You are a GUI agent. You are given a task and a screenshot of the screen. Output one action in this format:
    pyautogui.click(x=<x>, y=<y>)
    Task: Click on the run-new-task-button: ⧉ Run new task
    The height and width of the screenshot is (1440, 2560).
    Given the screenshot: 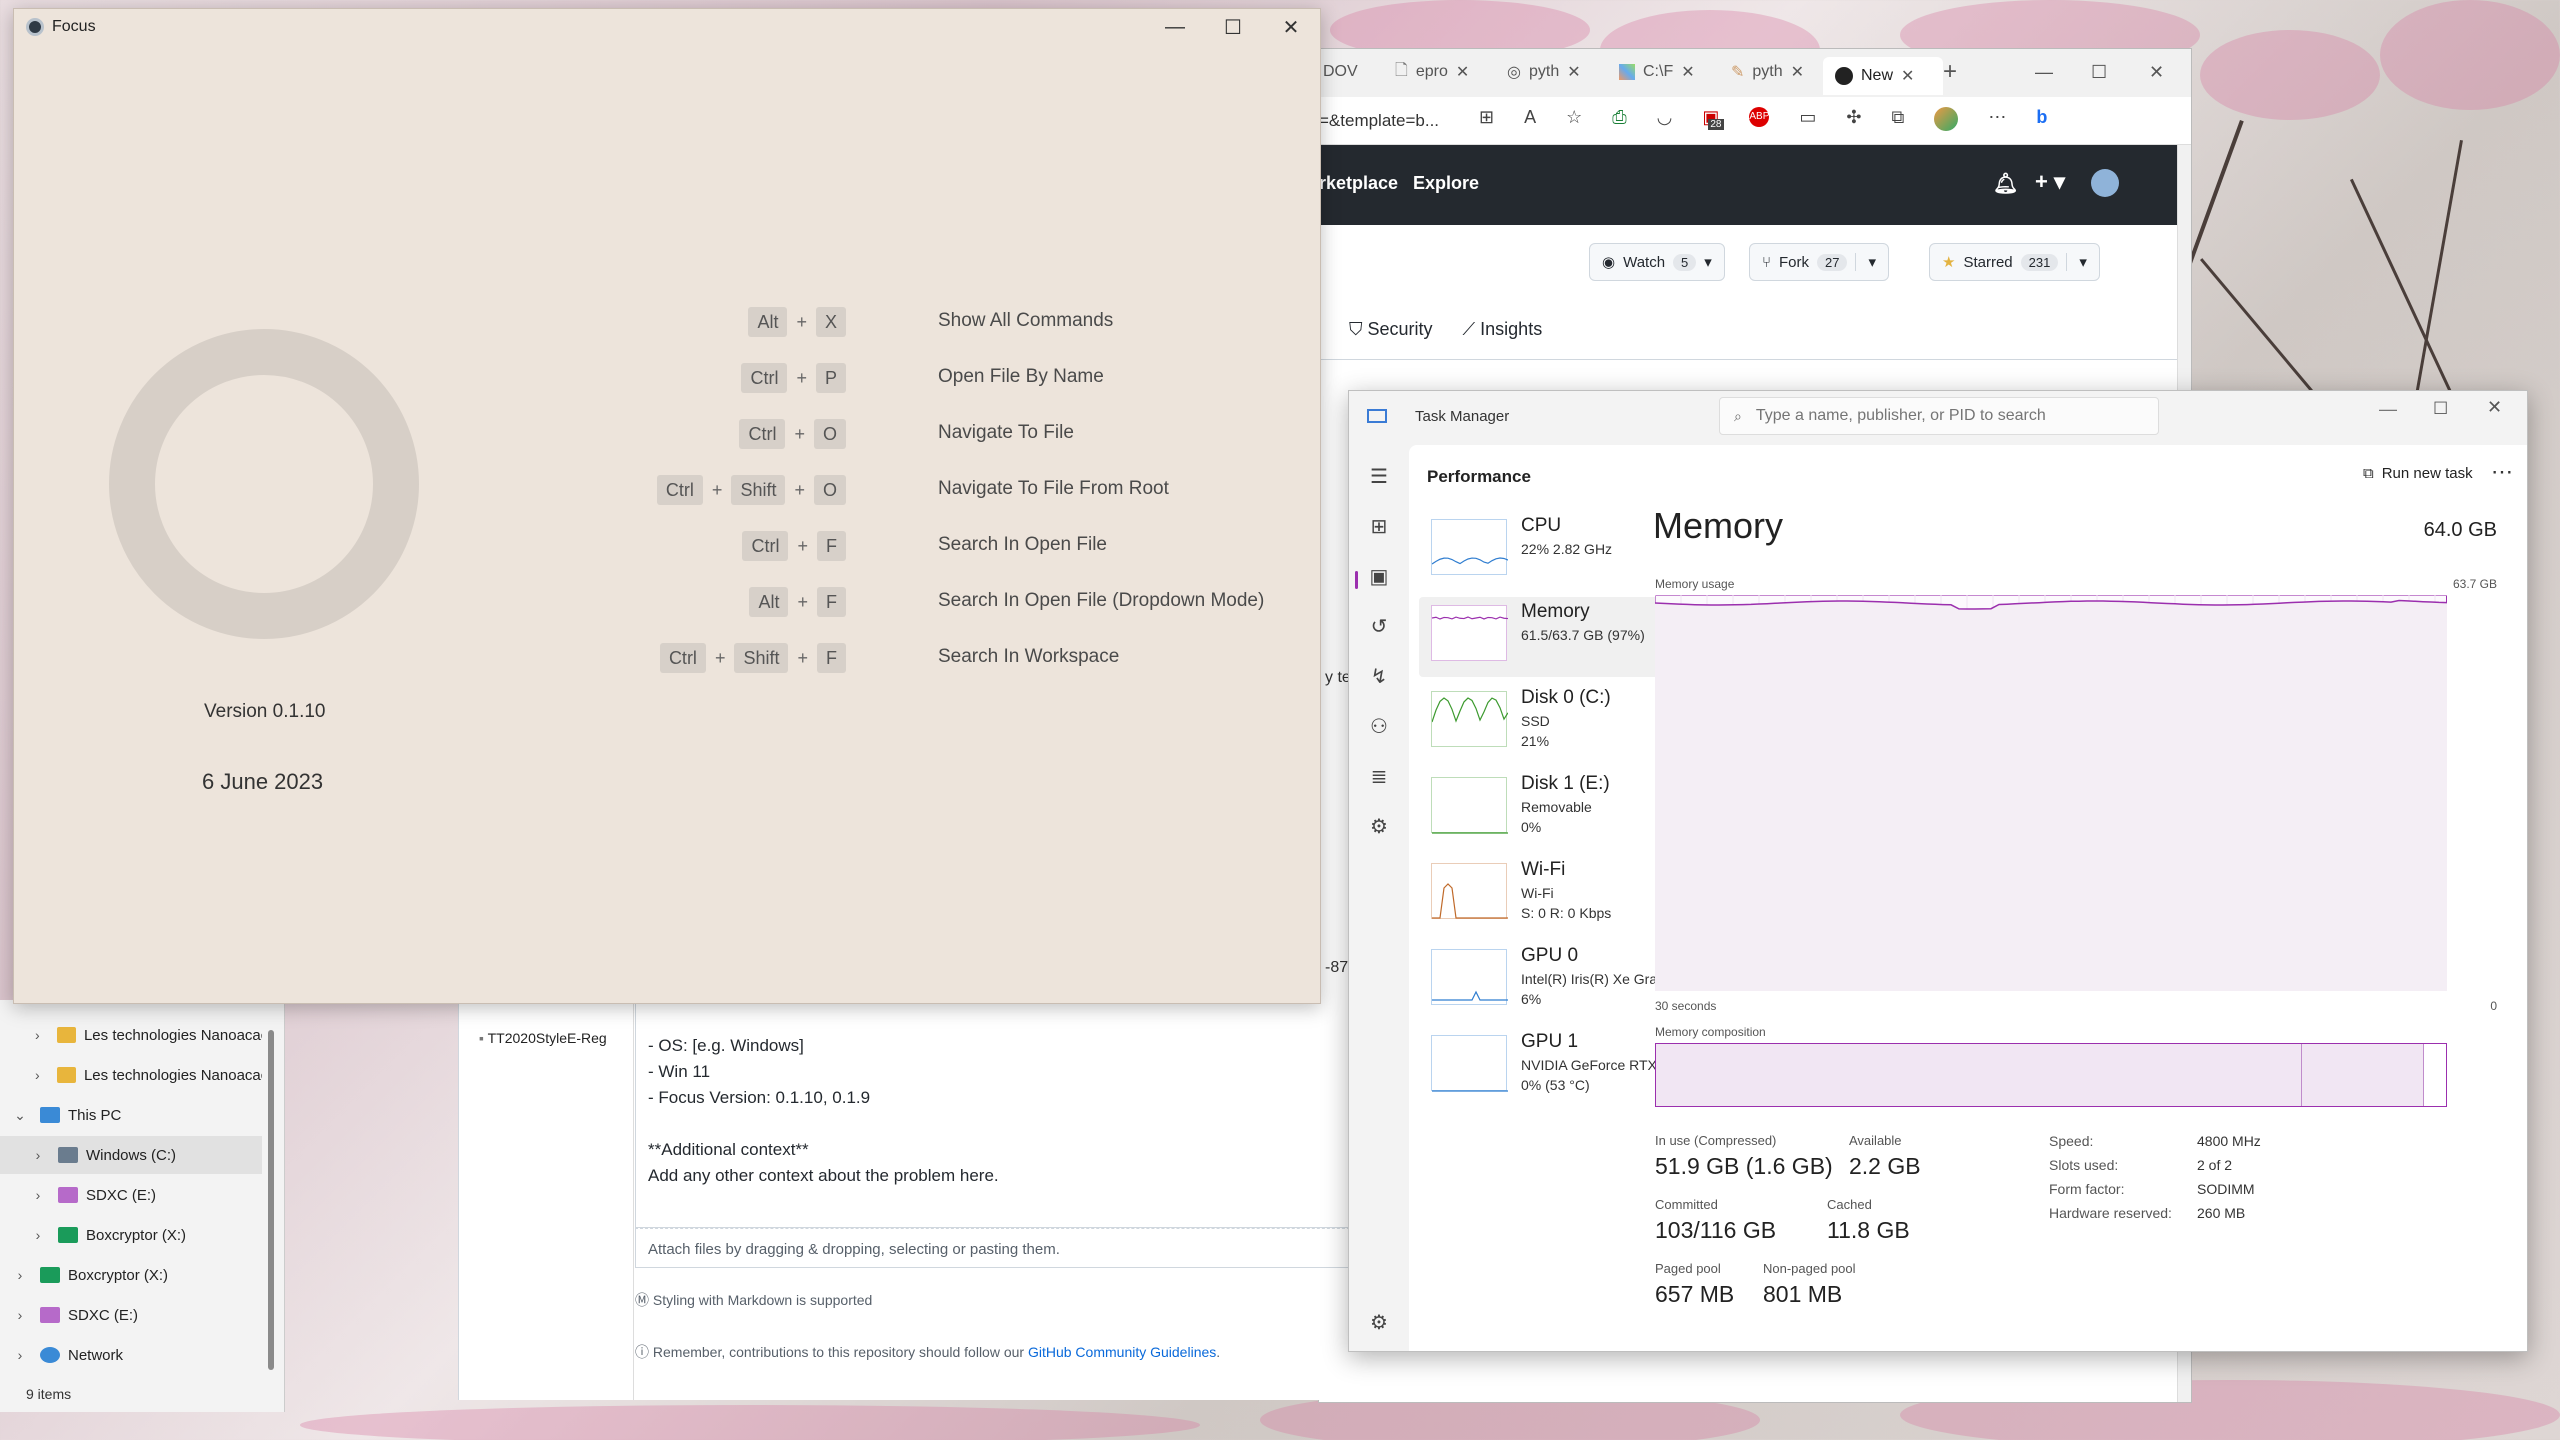 What is the action you would take?
    pyautogui.click(x=2418, y=473)
    